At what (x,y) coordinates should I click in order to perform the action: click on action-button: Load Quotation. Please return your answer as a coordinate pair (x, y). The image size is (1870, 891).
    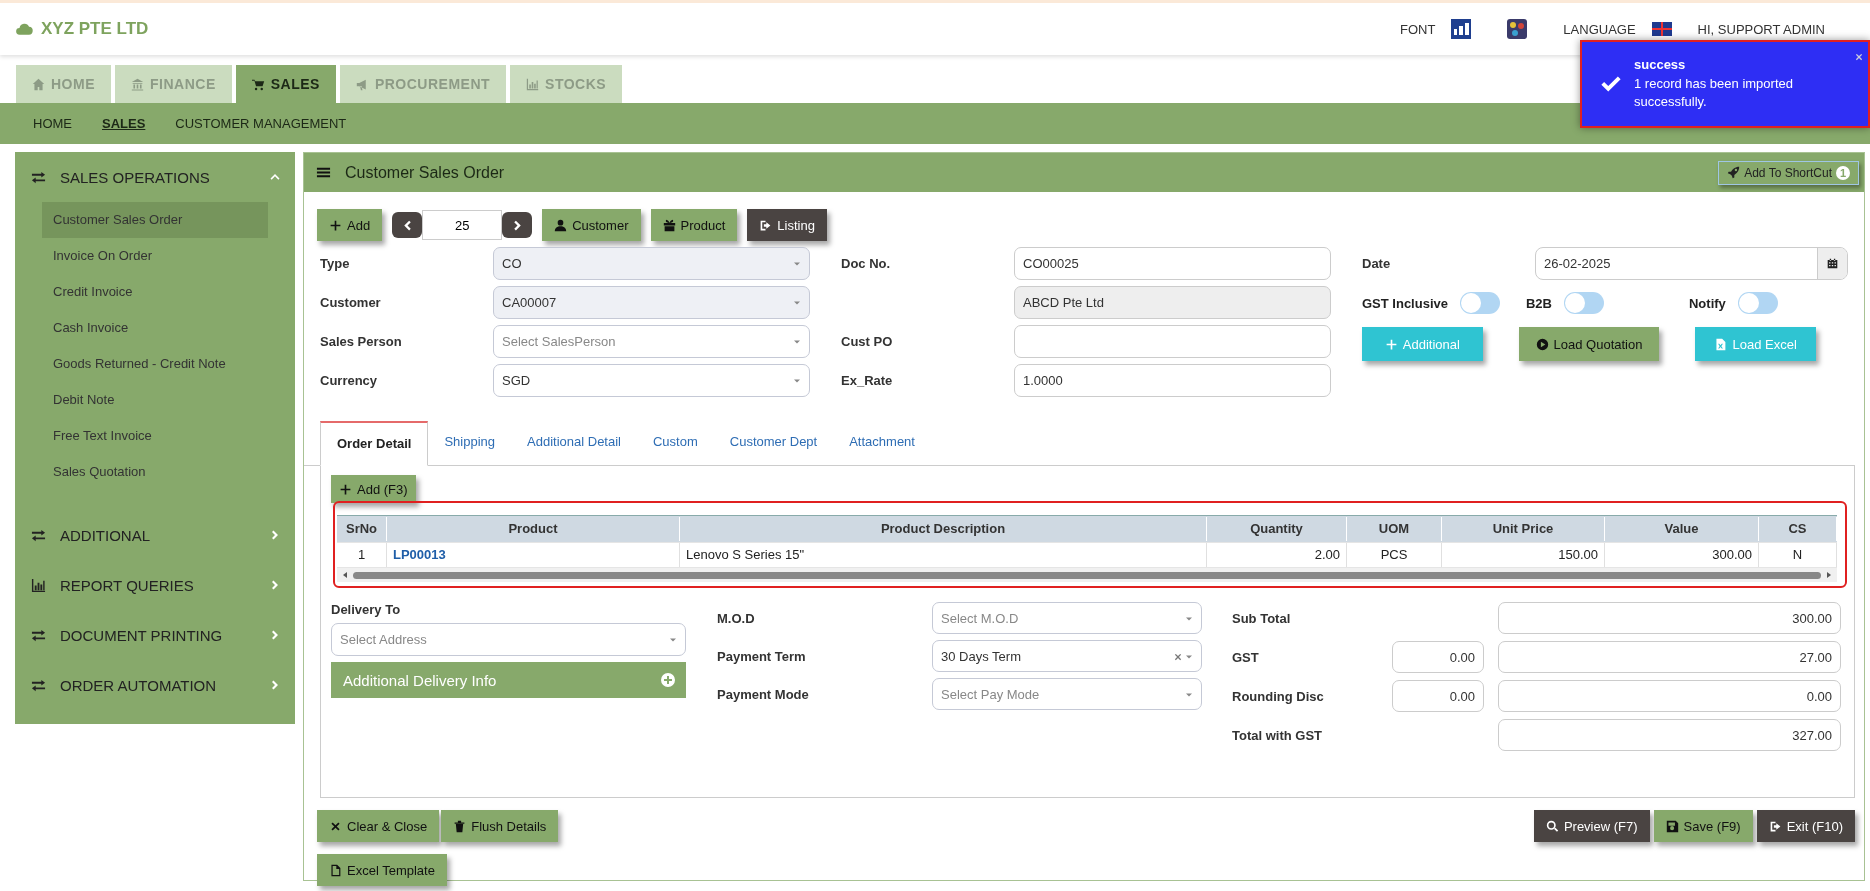
    Looking at the image, I should click on (1589, 344).